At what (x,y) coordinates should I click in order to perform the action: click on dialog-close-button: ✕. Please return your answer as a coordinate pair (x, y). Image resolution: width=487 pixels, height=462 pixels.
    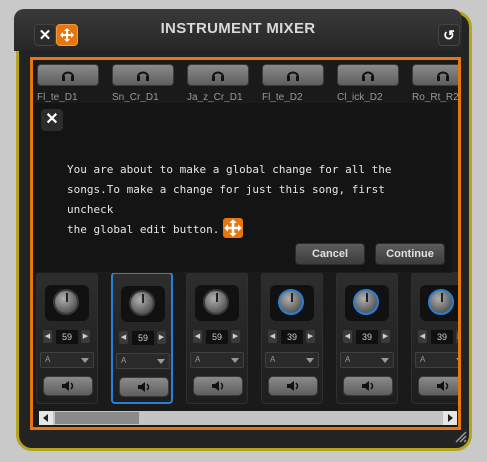
    Looking at the image, I should click on (52, 120).